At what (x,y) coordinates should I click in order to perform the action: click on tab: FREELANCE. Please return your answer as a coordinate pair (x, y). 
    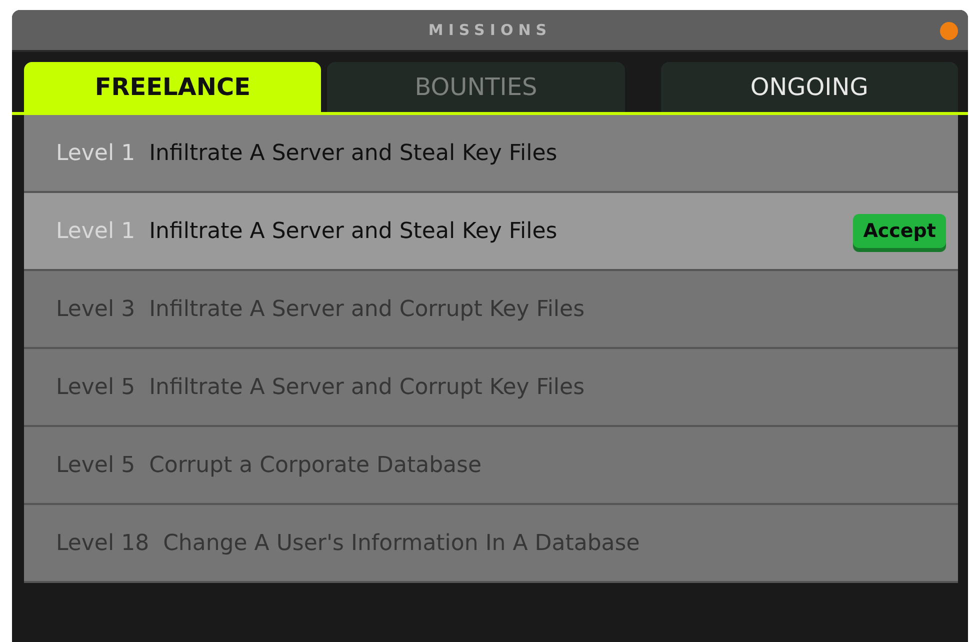
    Looking at the image, I should click on (173, 87).